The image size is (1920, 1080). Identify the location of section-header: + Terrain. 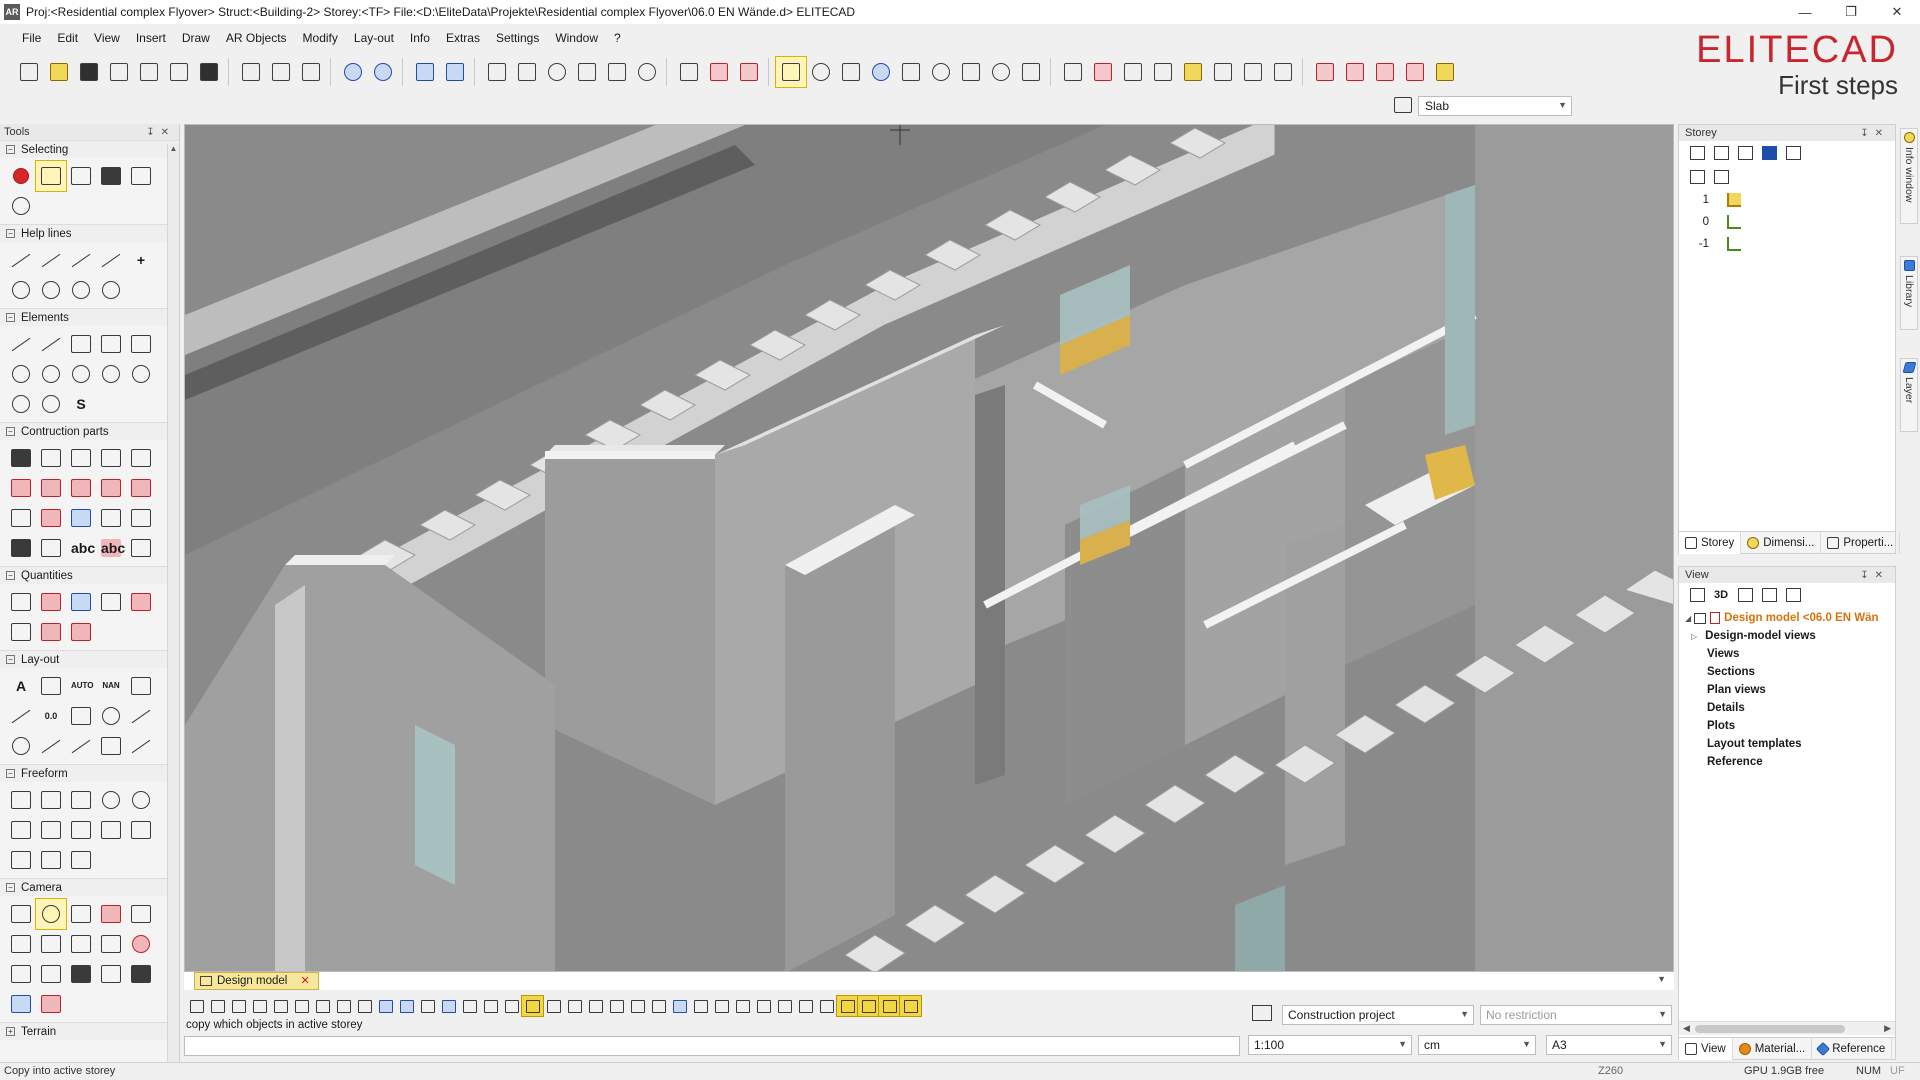
(89, 1031).